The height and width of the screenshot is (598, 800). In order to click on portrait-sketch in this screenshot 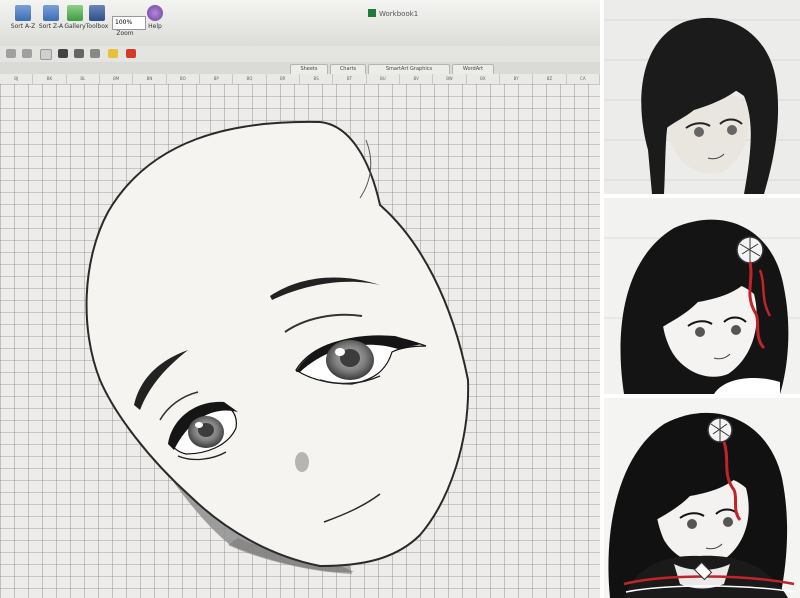, I will do `click(702, 97)`.